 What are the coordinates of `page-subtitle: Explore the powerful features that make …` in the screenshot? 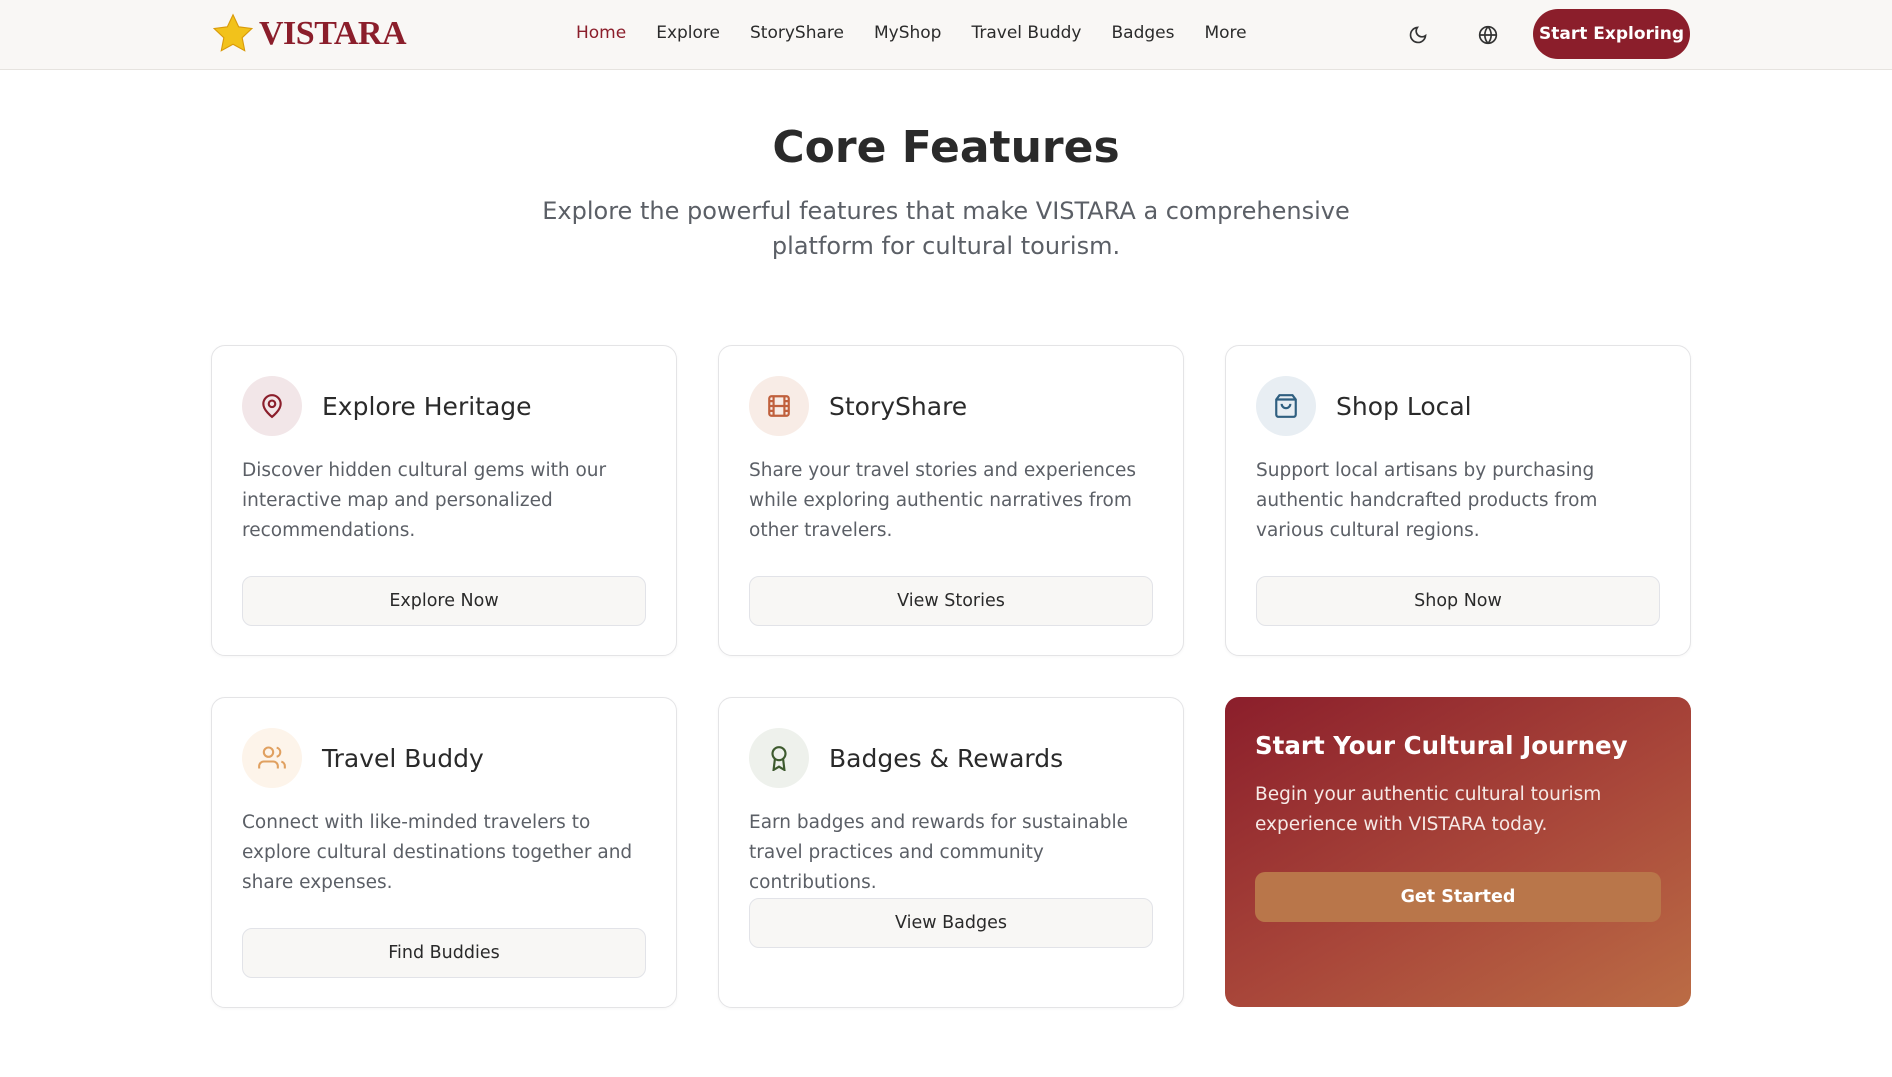 It's located at (946, 228).